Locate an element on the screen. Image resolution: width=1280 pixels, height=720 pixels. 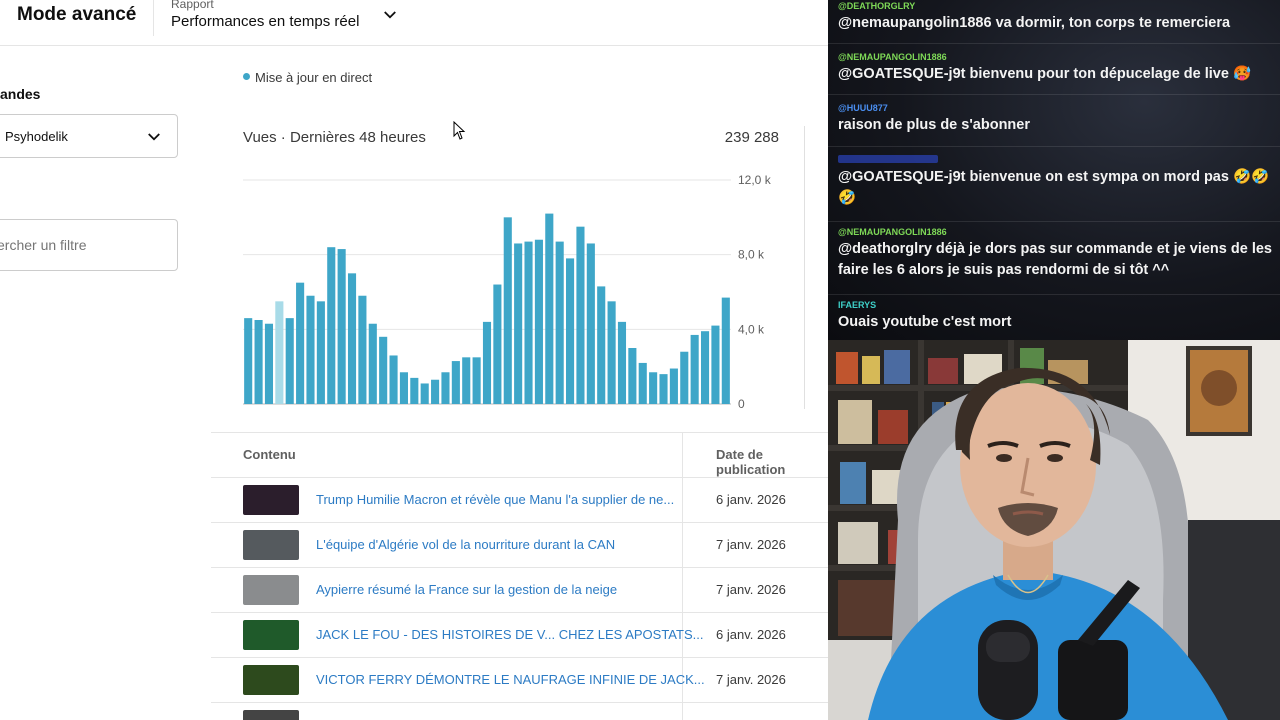
chat-message: IFAERYS Ouais youtube c'est mort is located at coordinates (1054, 317).